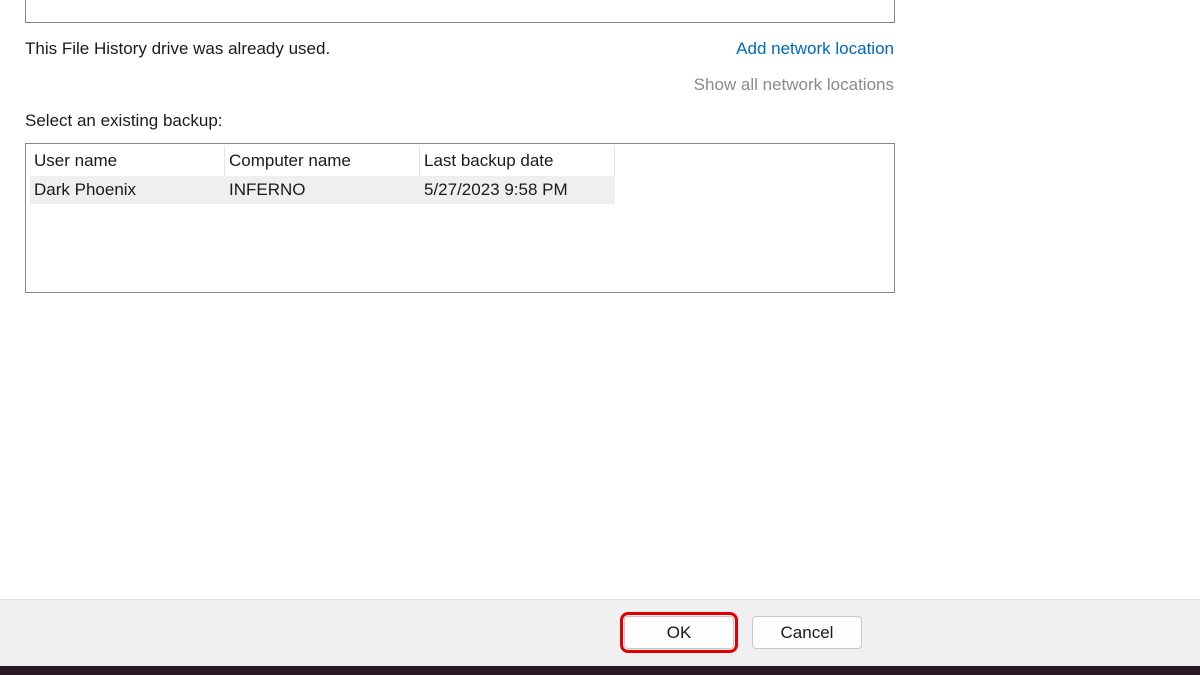 The height and width of the screenshot is (675, 1200). What do you see at coordinates (517, 161) in the screenshot?
I see `column-header-last-backup-date: Last backup date` at bounding box center [517, 161].